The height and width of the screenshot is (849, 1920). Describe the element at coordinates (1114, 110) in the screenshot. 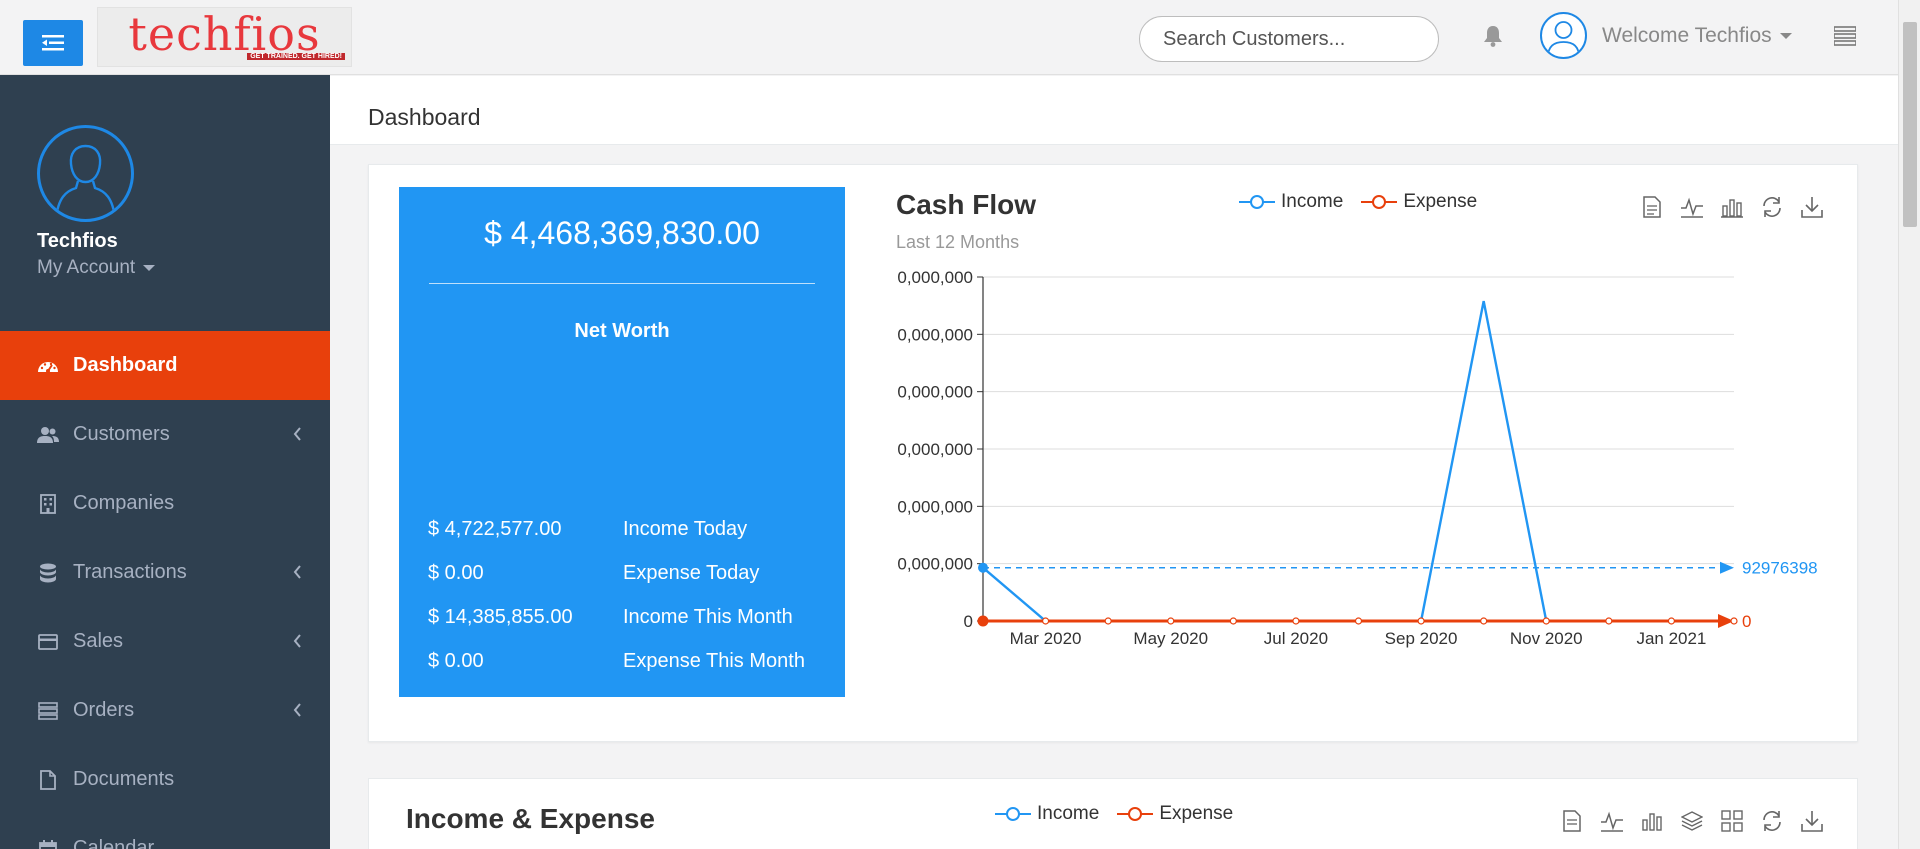

I see `page-header: Dashboard` at that location.